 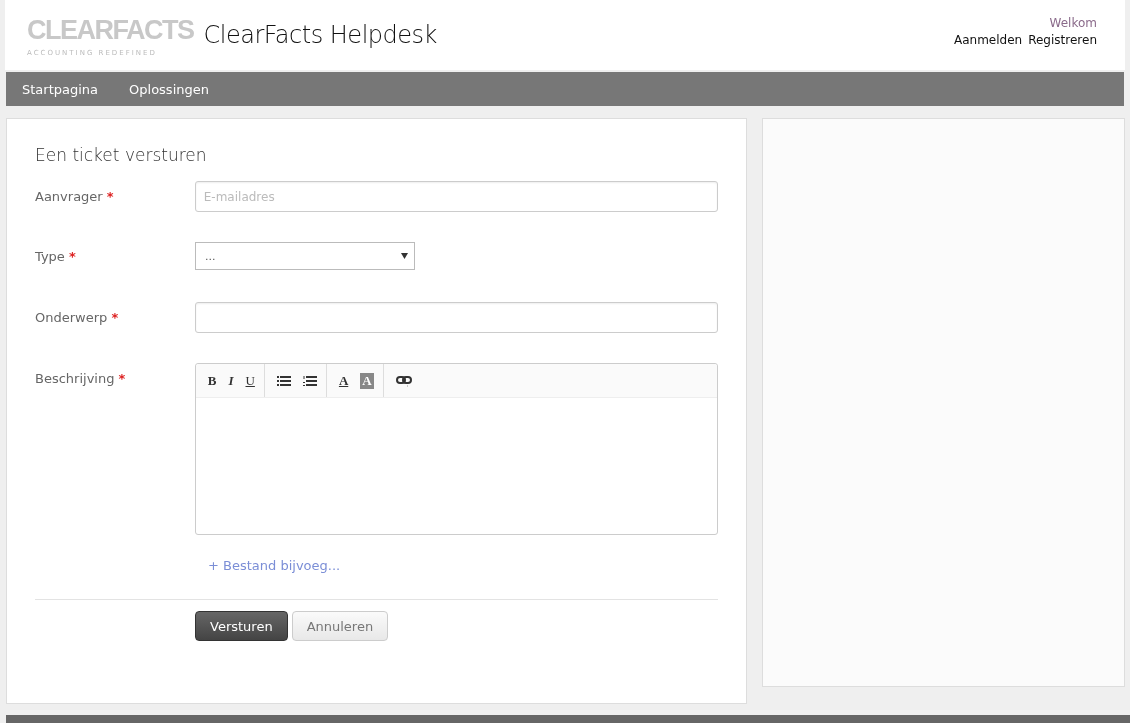 What do you see at coordinates (169, 89) in the screenshot?
I see `nav-link: Oplossingen` at bounding box center [169, 89].